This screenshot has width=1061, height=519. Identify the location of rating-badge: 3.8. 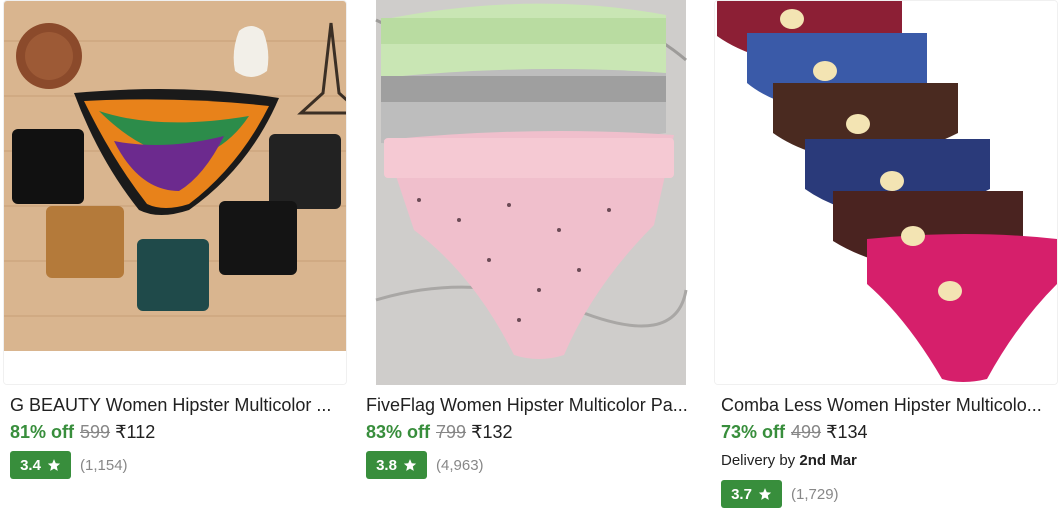
(396, 465).